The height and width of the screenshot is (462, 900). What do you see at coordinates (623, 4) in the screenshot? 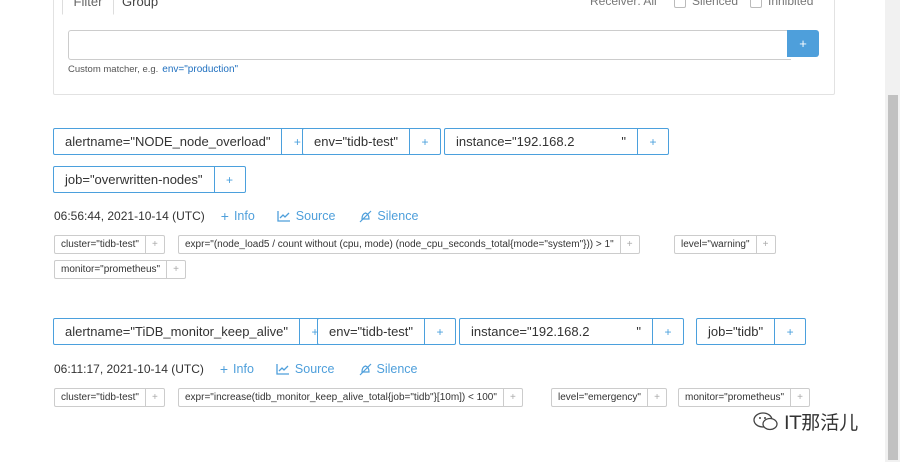
I see `receiver-select: Receiver: All` at bounding box center [623, 4].